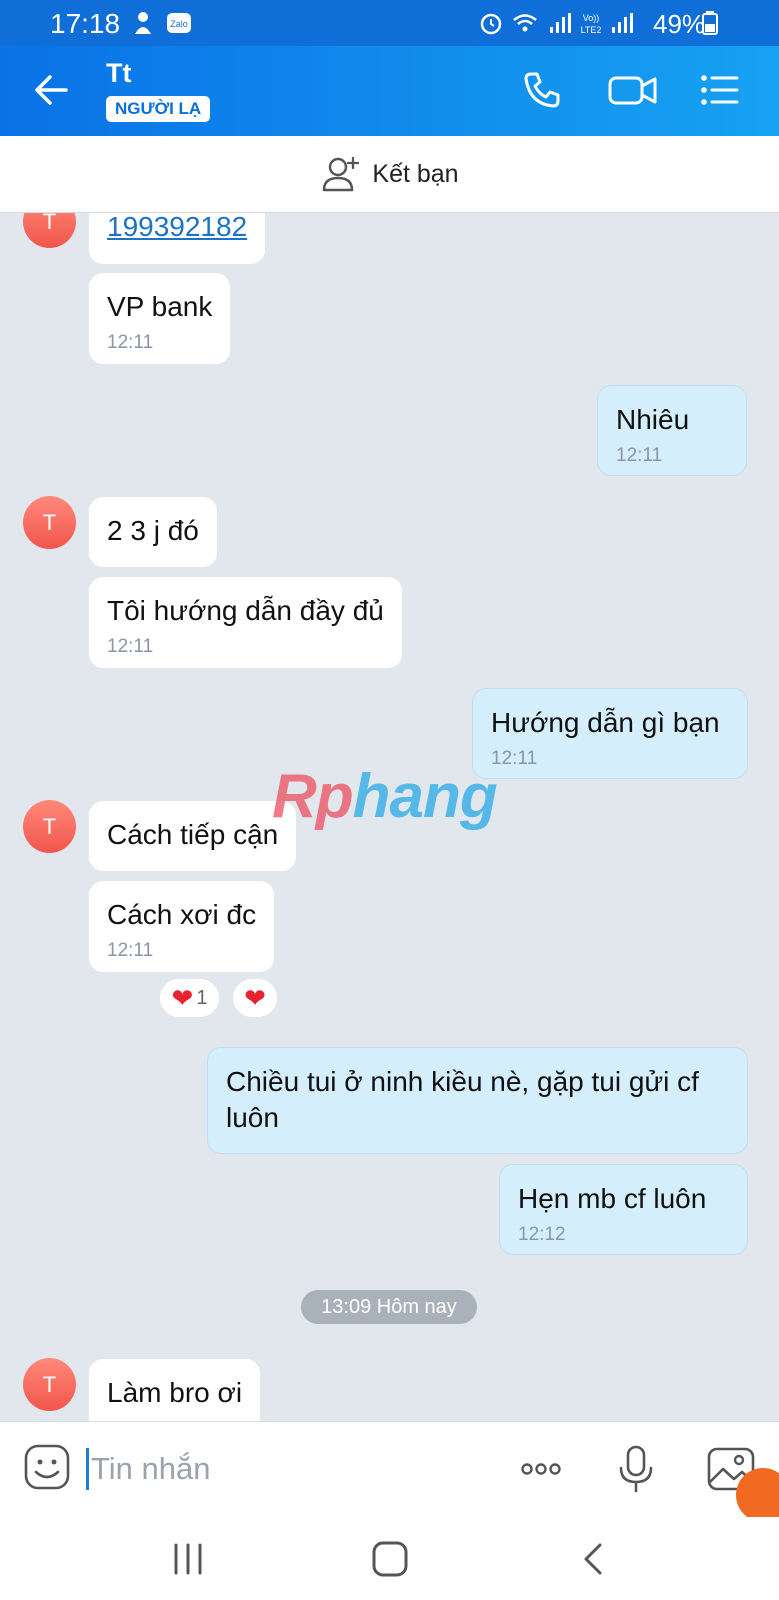 This screenshot has height=1600, width=779. Describe the element at coordinates (182, 914) in the screenshot. I see `message-text: Cách xơi đc` at that location.